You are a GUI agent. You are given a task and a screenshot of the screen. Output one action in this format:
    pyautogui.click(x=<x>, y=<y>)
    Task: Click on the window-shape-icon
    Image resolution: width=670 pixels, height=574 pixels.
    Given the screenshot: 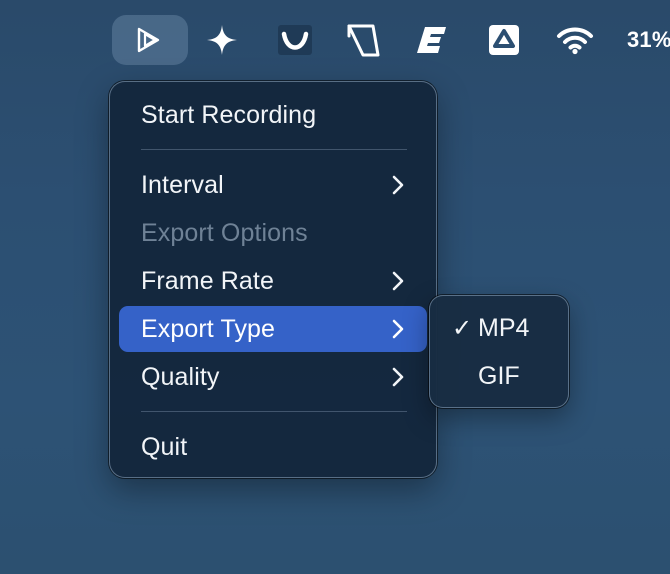 What is the action you would take?
    pyautogui.click(x=363, y=40)
    